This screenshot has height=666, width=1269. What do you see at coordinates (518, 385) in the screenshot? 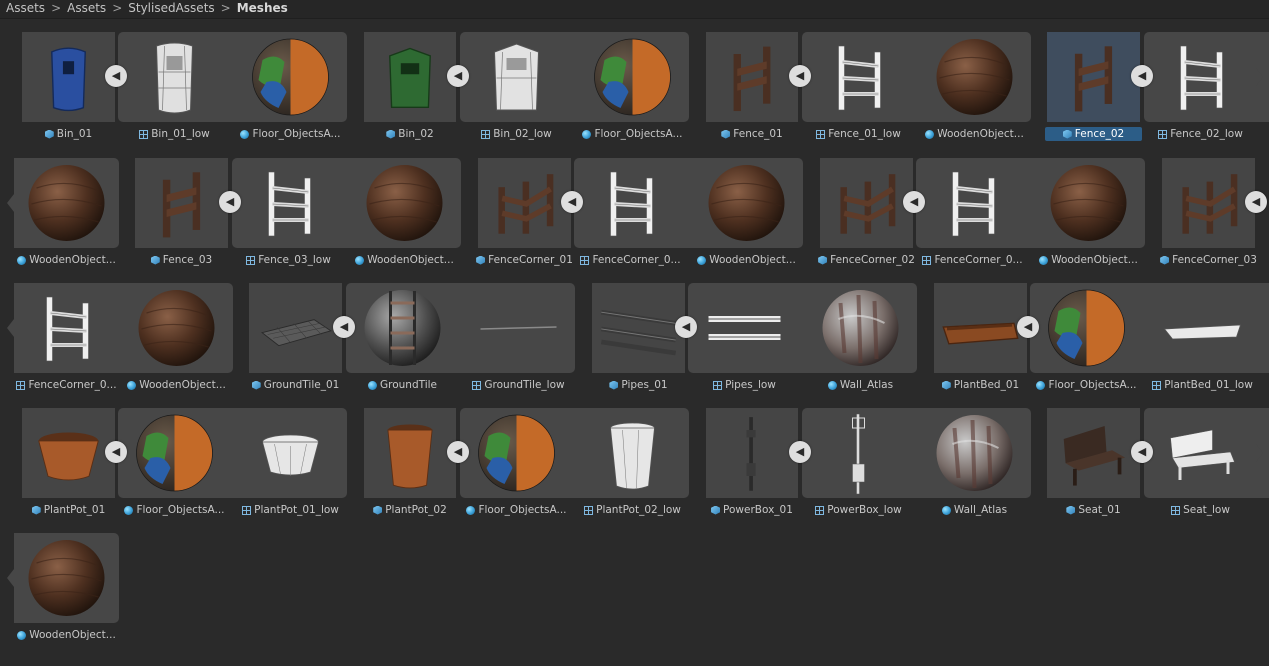
I see `asset-label: GroundTile_low` at bounding box center [518, 385].